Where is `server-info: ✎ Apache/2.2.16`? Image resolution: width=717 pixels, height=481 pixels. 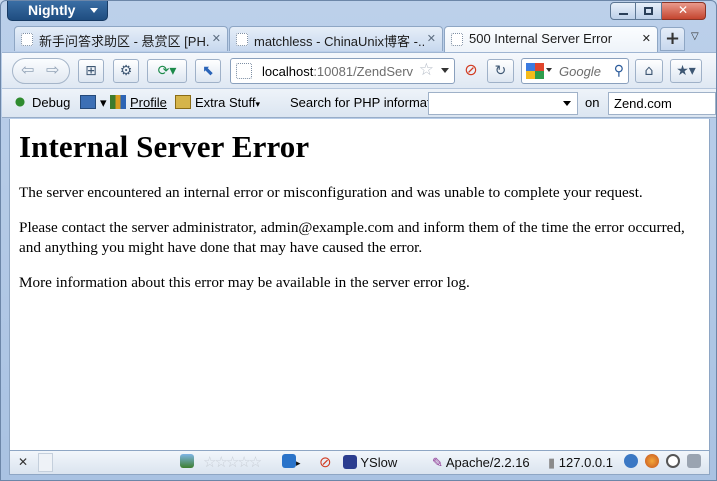 server-info: ✎ Apache/2.2.16 is located at coordinates (481, 463).